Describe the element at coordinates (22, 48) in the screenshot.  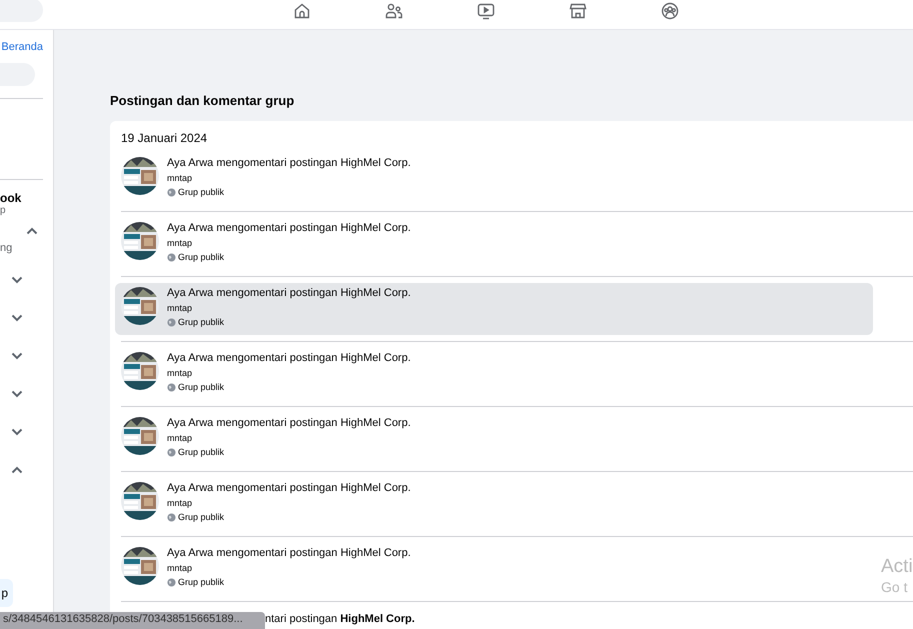
I see `home-link: Beranda` at that location.